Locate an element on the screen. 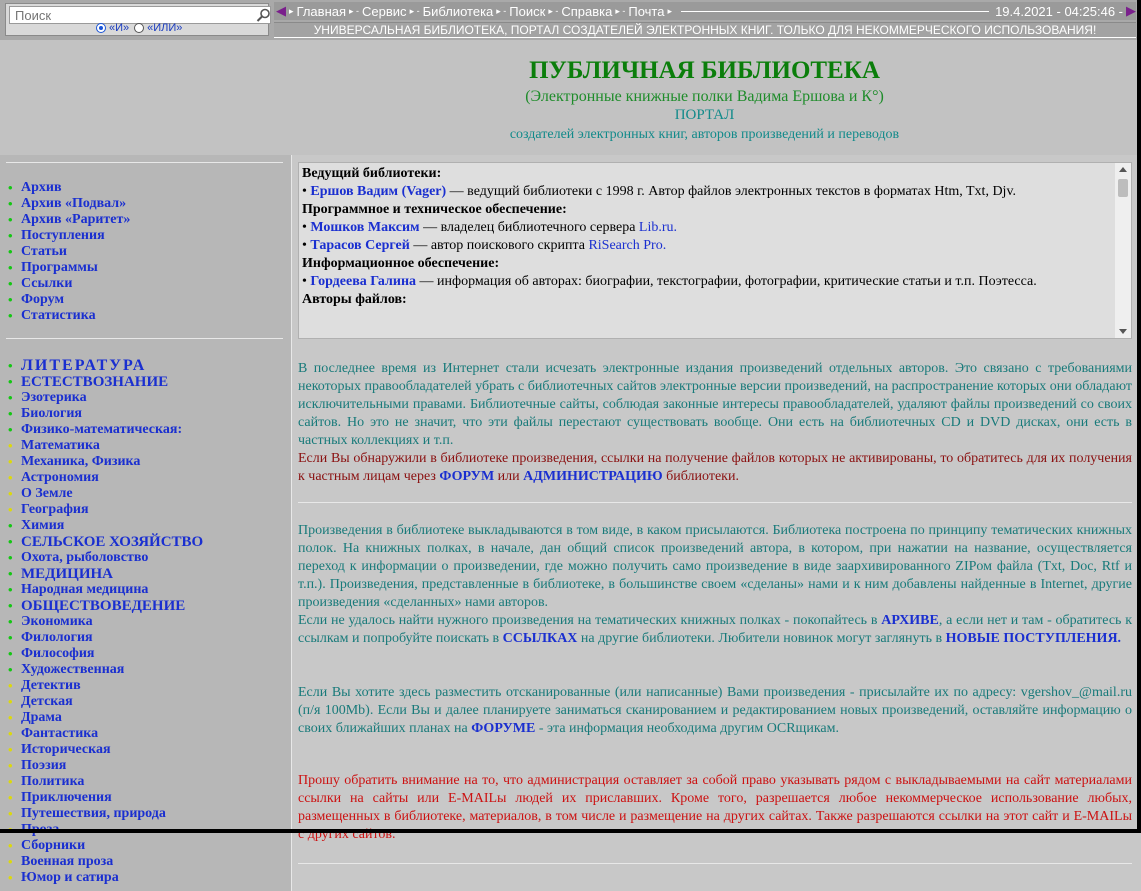 The height and width of the screenshot is (891, 1141). sidebar-item-label: ОБЩЕСТВОВЕДЕНИЕ is located at coordinates (103, 605).